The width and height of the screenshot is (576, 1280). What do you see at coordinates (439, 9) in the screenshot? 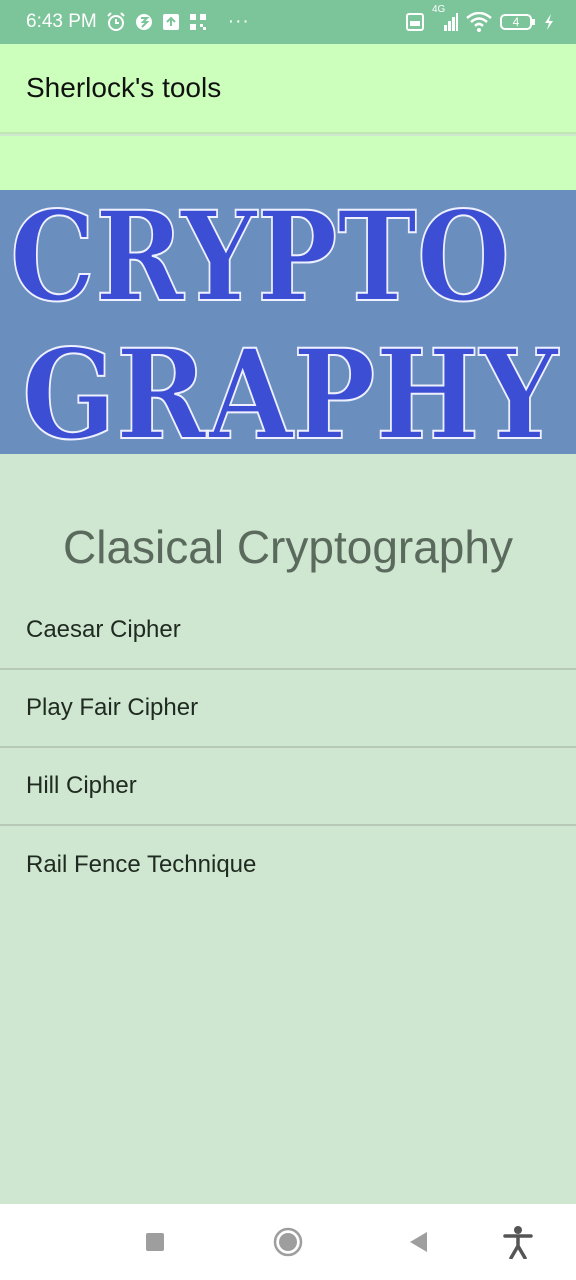
I see `network-type: 4G` at bounding box center [439, 9].